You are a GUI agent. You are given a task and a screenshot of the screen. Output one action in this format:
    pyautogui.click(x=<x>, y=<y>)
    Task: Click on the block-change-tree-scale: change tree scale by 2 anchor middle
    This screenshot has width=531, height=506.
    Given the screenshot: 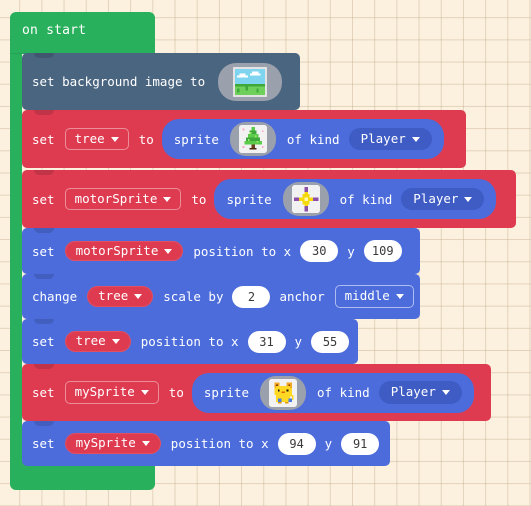 What is the action you would take?
    pyautogui.click(x=221, y=296)
    